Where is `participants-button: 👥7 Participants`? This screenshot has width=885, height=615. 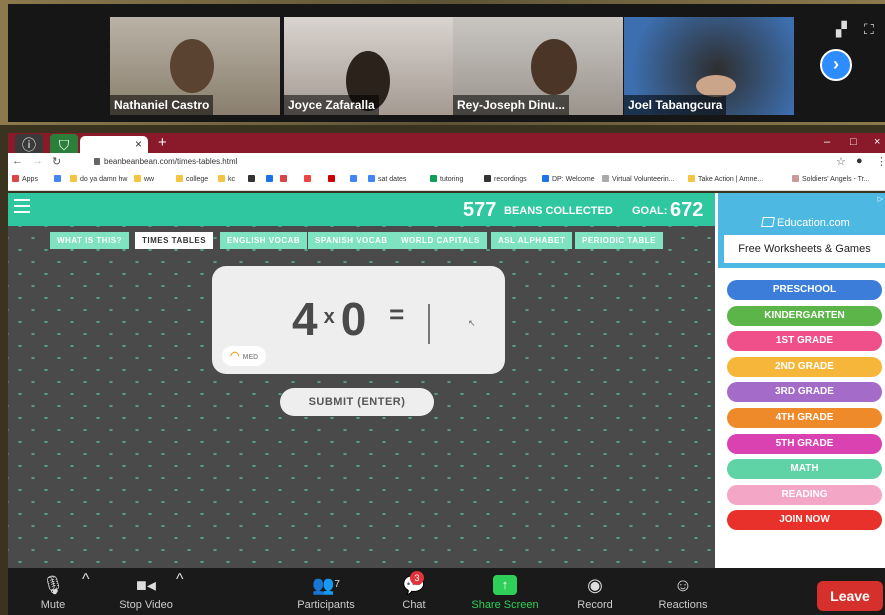 participants-button: 👥7 Participants is located at coordinates (326, 591).